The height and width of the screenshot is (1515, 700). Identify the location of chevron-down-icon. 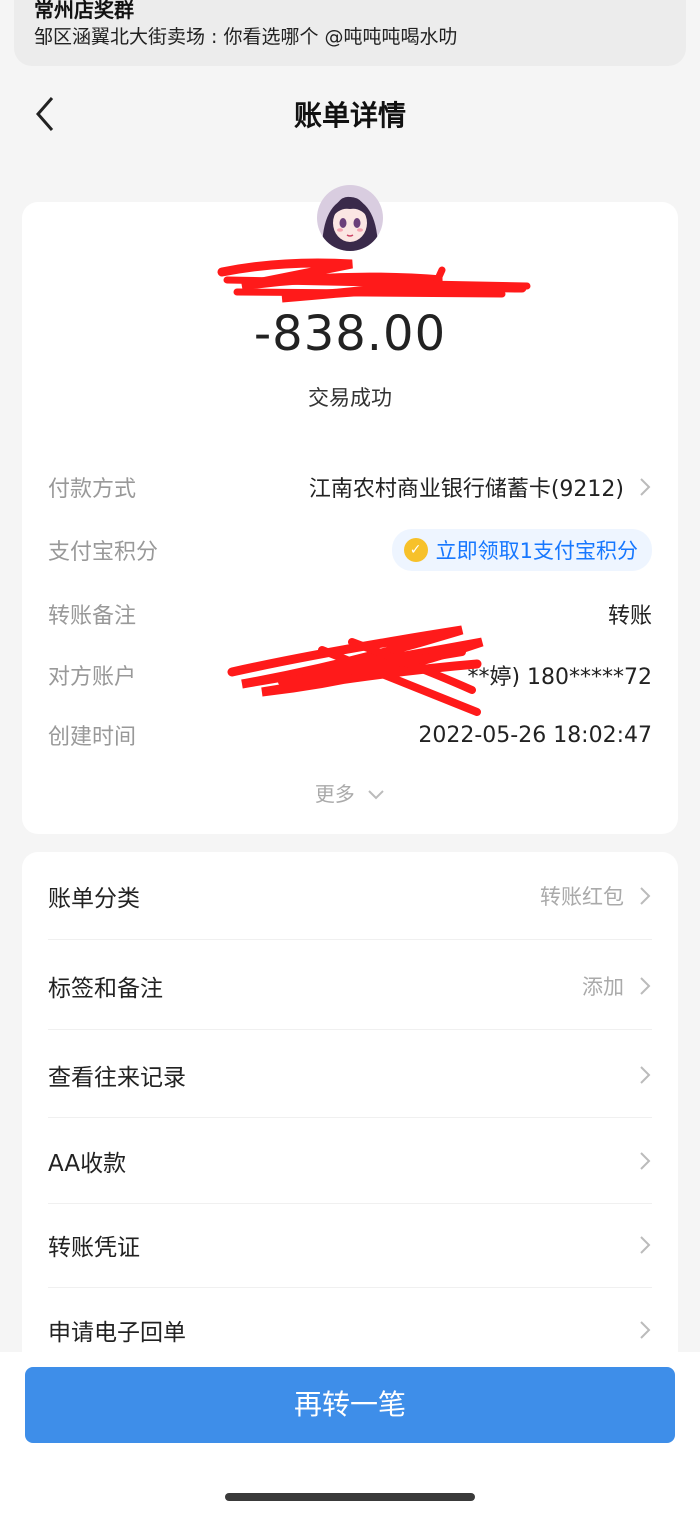
(376, 795).